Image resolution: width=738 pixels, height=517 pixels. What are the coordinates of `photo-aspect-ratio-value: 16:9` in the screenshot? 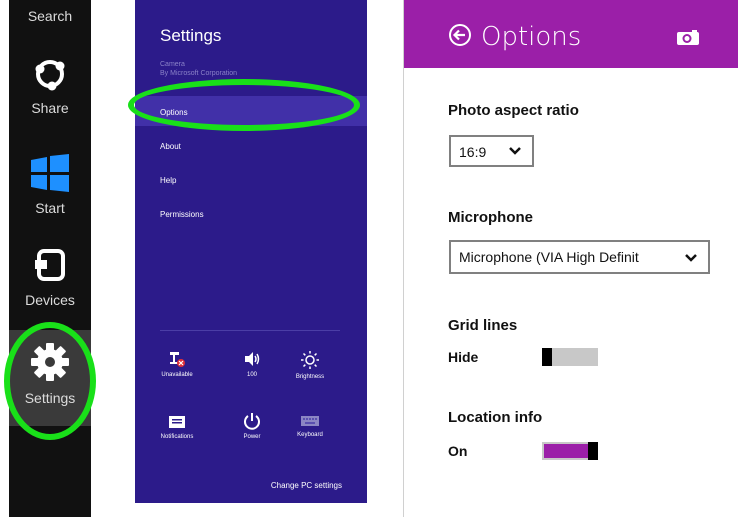 It's located at (473, 152).